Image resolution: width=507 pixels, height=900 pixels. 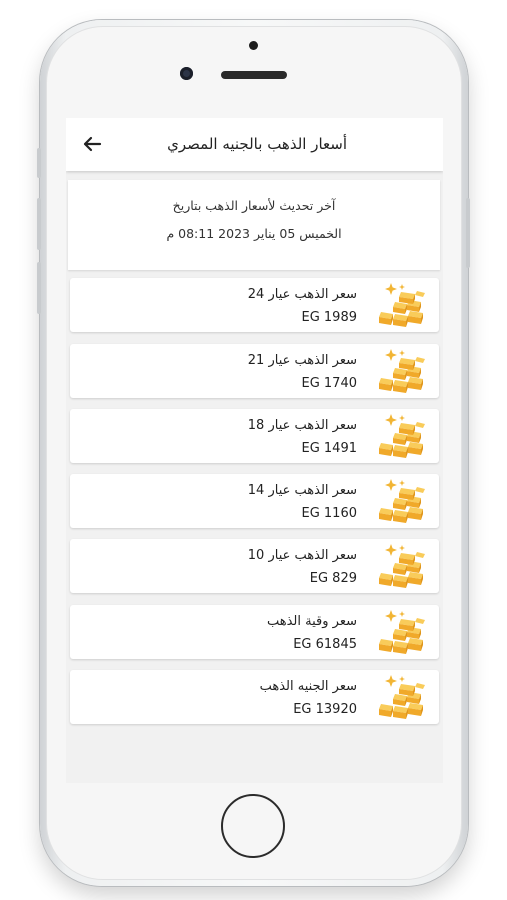 I want to click on volume-up-button, so click(x=39, y=224).